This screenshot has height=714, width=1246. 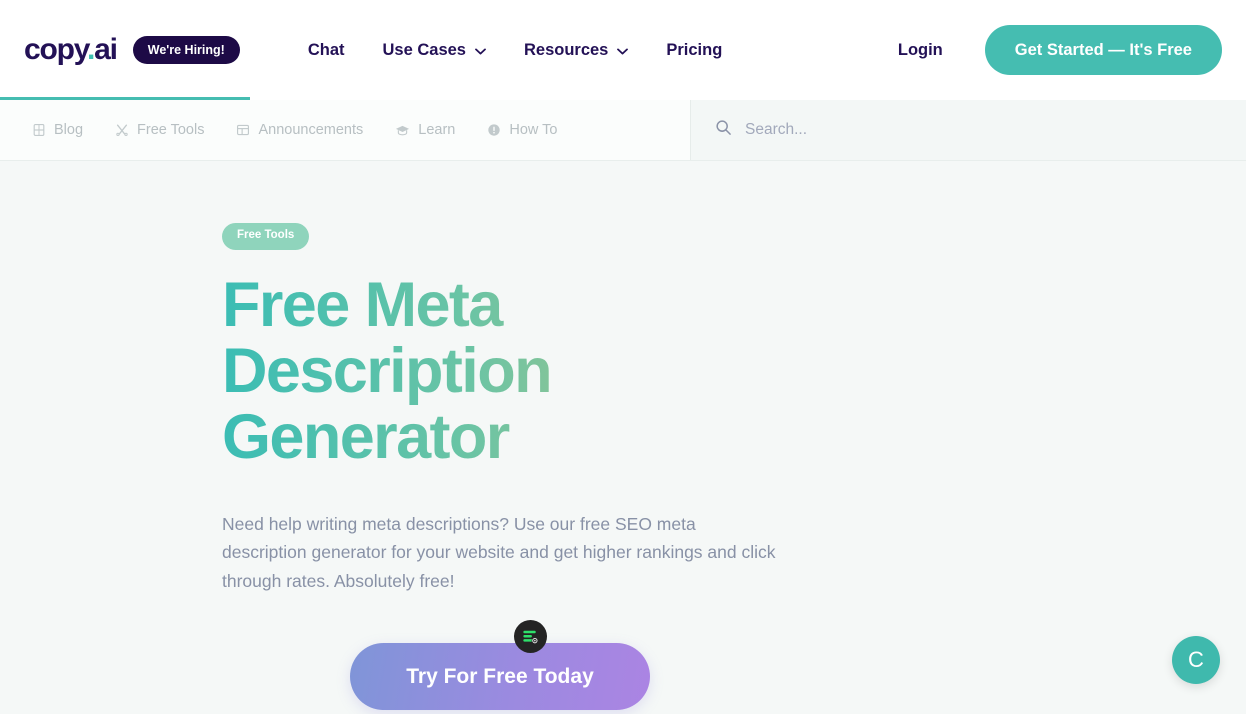 I want to click on search-bar, so click(x=968, y=130).